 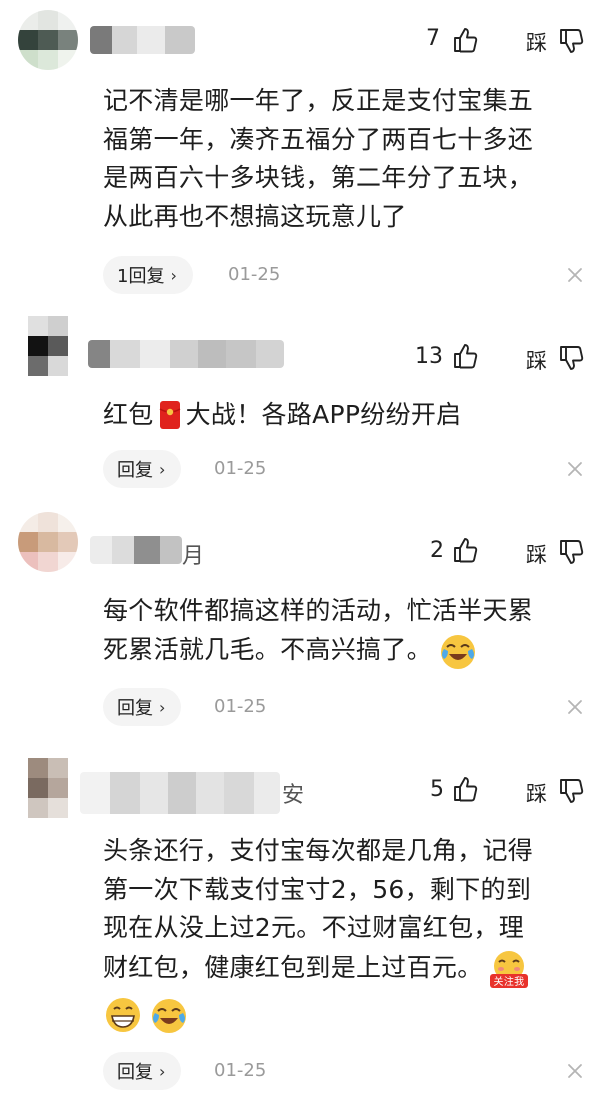 What do you see at coordinates (267, 650) in the screenshot?
I see `comment-line-text: 死累活就几毛。不高兴搞了。` at bounding box center [267, 650].